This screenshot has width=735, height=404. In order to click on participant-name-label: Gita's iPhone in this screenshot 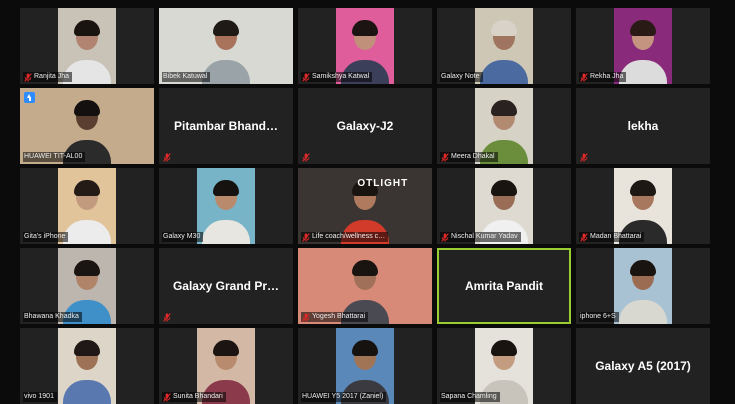, I will do `click(46, 237)`.